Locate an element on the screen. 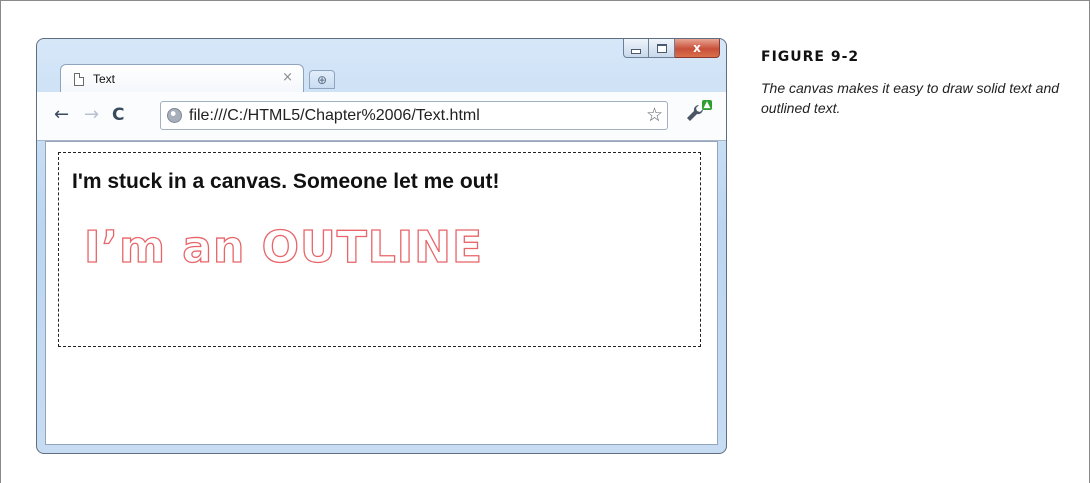 The image size is (1090, 483). tab-close-icon: × is located at coordinates (287, 77).